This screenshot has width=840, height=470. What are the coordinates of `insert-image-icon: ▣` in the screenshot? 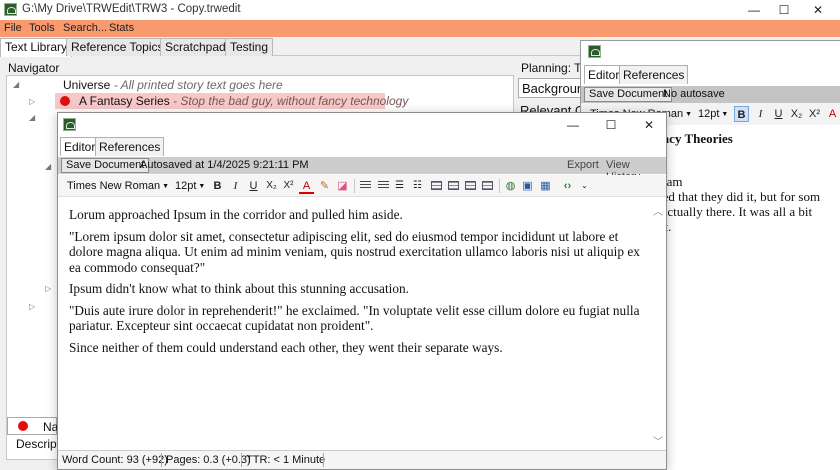 It's located at (527, 186).